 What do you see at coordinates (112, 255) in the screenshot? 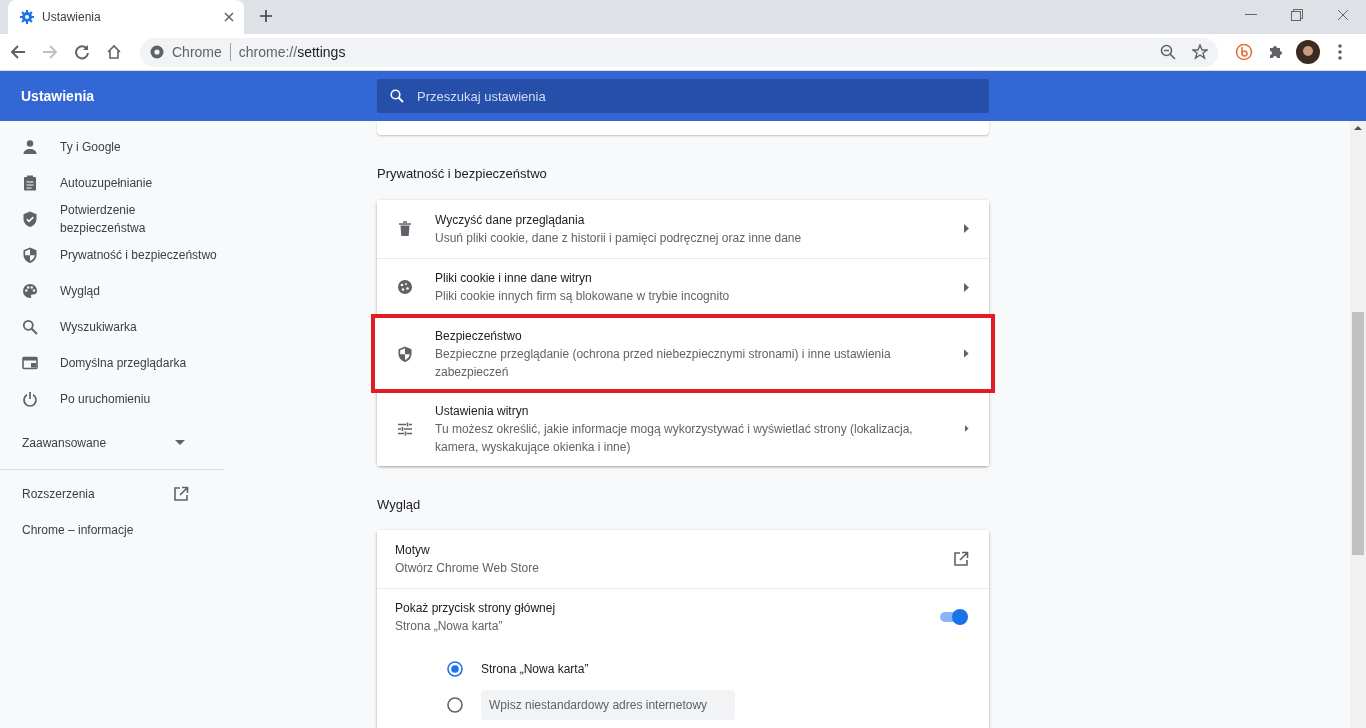
I see `sidebar-item: Prywatność i bezpieczeństwo` at bounding box center [112, 255].